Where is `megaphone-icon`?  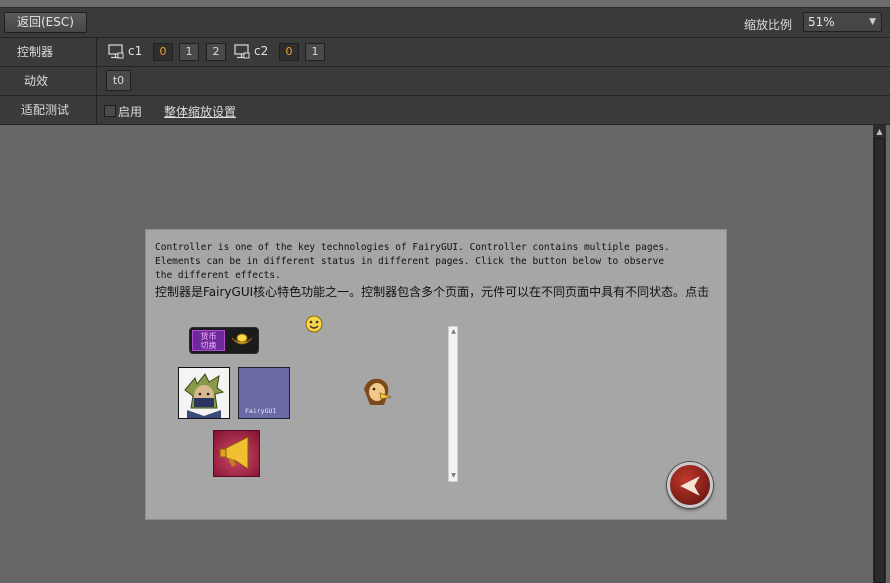
megaphone-icon is located at coordinates (234, 453).